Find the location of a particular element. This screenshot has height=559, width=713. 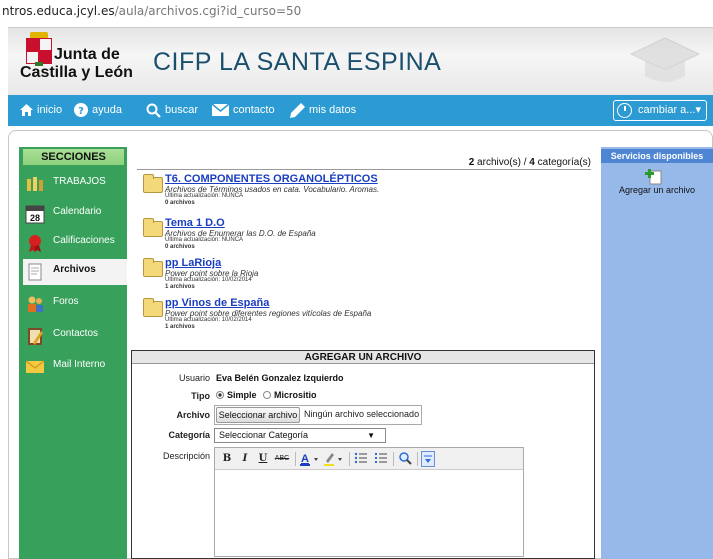

url-path: /aula/archivos.cgi?id_curso=50 is located at coordinates (208, 11).